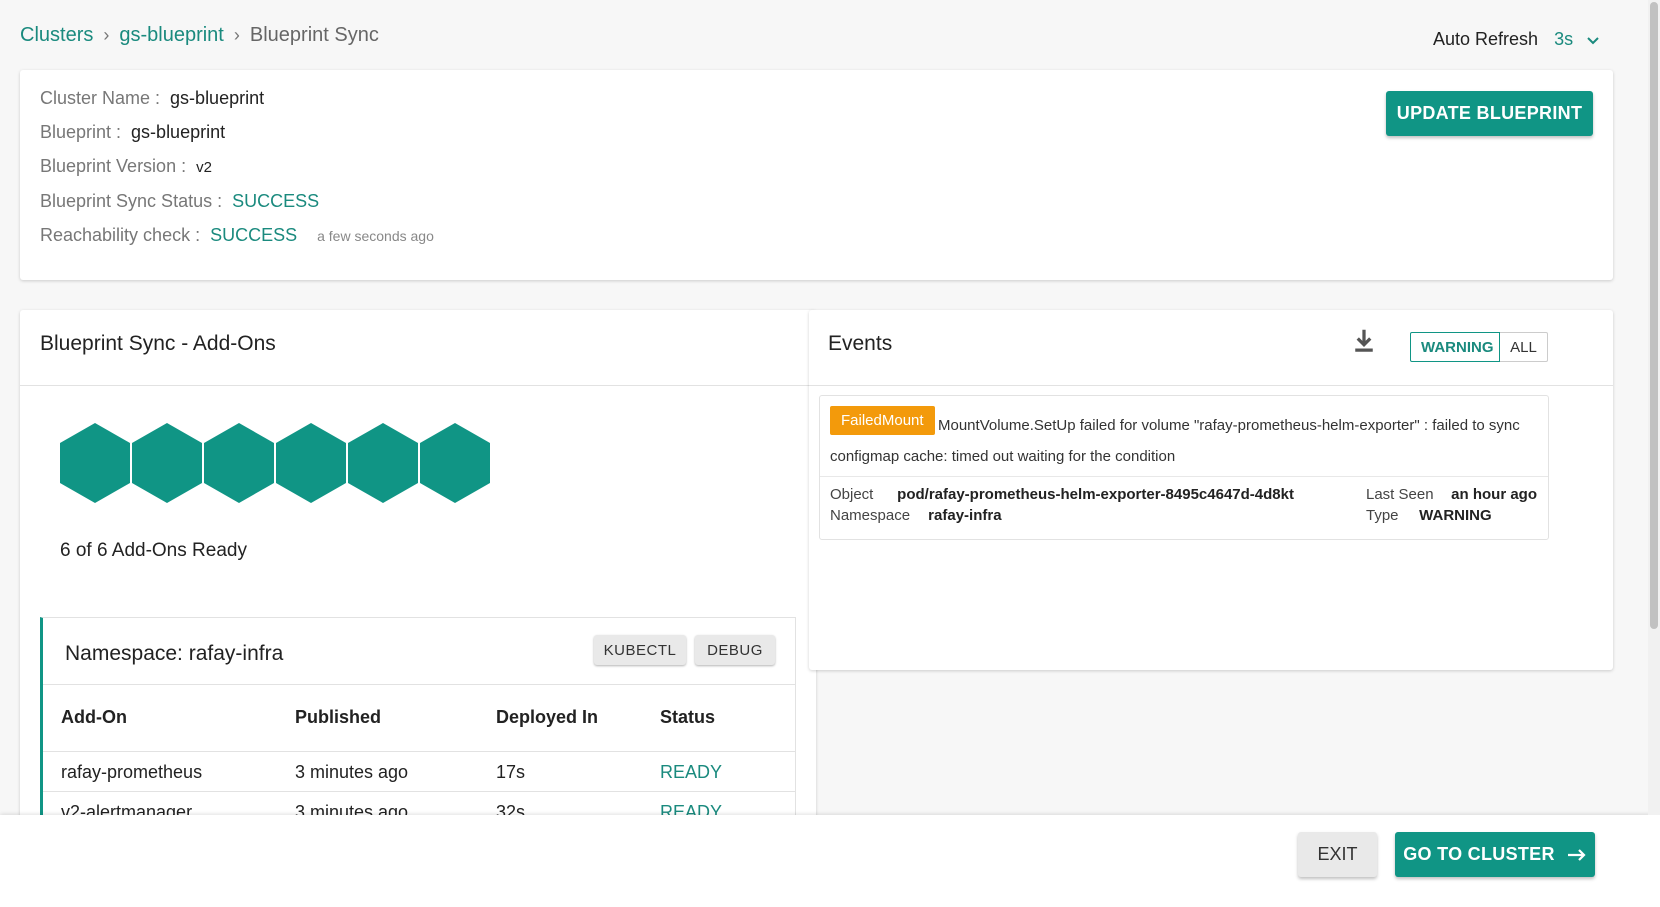  Describe the element at coordinates (314, 35) in the screenshot. I see `breadcrumb-current: Blueprint Sync` at that location.